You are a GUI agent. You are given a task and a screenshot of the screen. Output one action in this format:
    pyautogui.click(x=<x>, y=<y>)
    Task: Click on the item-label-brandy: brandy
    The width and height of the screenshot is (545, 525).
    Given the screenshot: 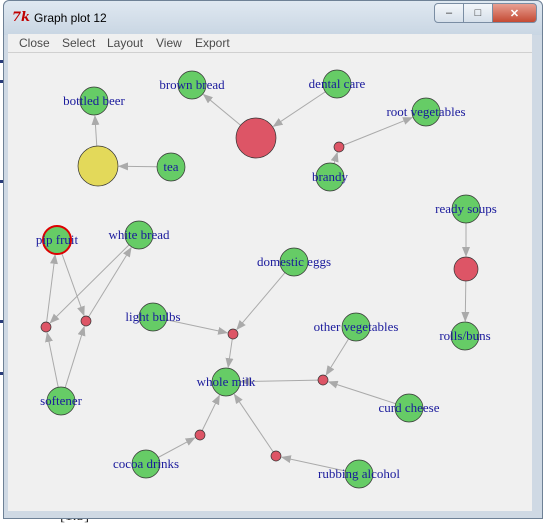 What is the action you would take?
    pyautogui.click(x=330, y=176)
    